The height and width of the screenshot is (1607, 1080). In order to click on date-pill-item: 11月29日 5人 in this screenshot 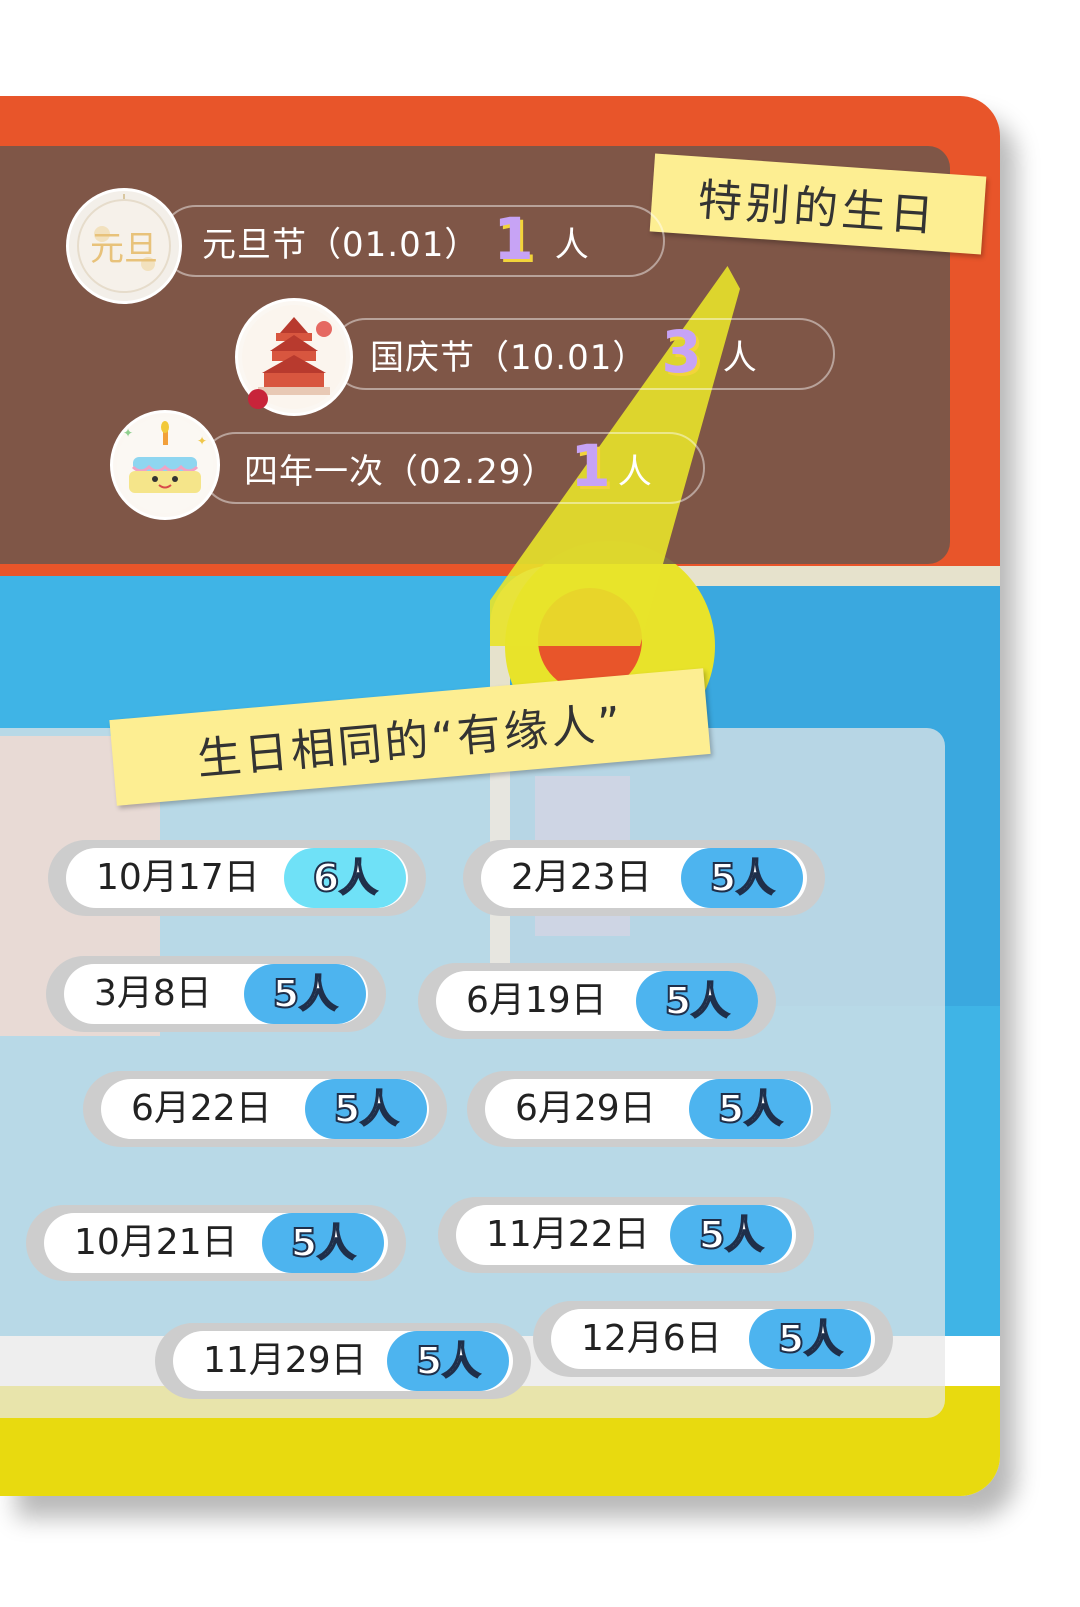, I will do `click(343, 1361)`.